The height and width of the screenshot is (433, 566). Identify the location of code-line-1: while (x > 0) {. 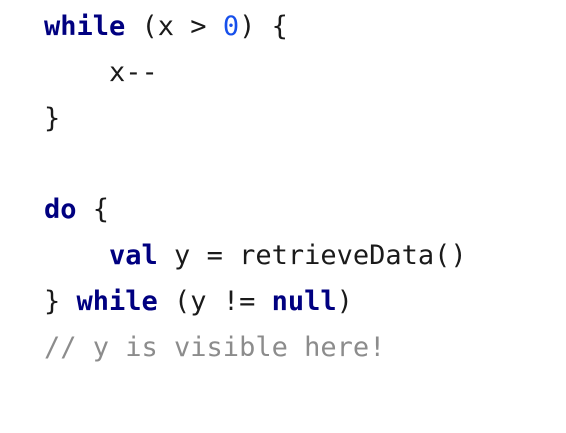
(255, 27).